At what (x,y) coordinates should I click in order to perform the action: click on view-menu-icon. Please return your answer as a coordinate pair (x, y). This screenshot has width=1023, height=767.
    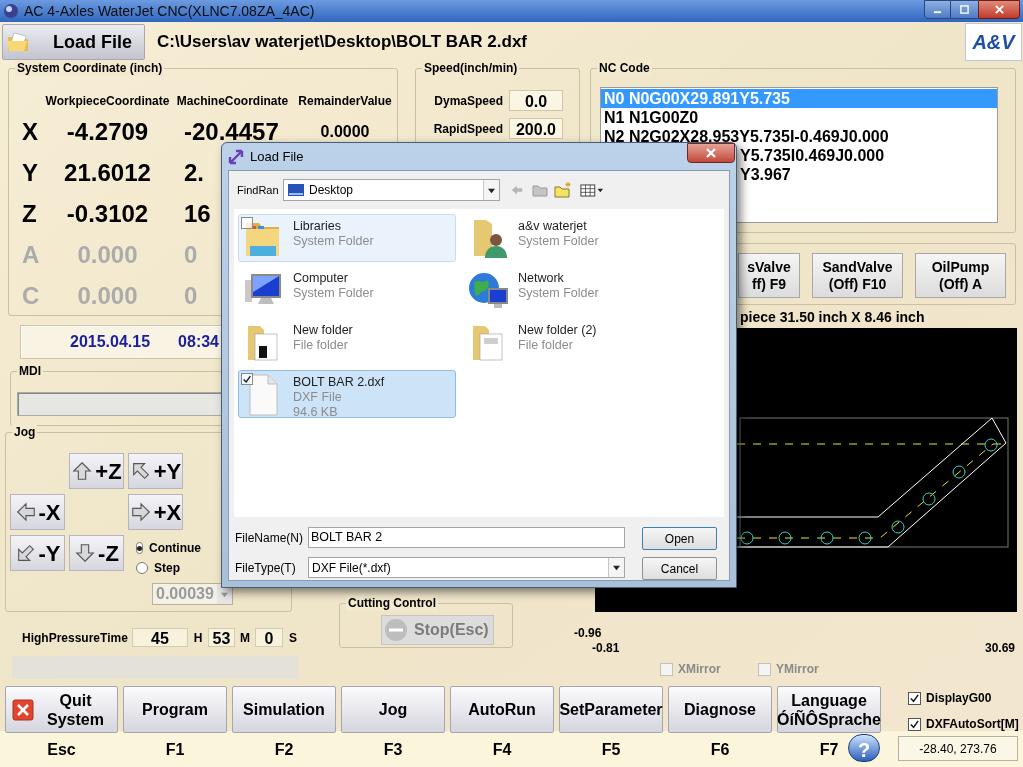
    Looking at the image, I should click on (592, 190).